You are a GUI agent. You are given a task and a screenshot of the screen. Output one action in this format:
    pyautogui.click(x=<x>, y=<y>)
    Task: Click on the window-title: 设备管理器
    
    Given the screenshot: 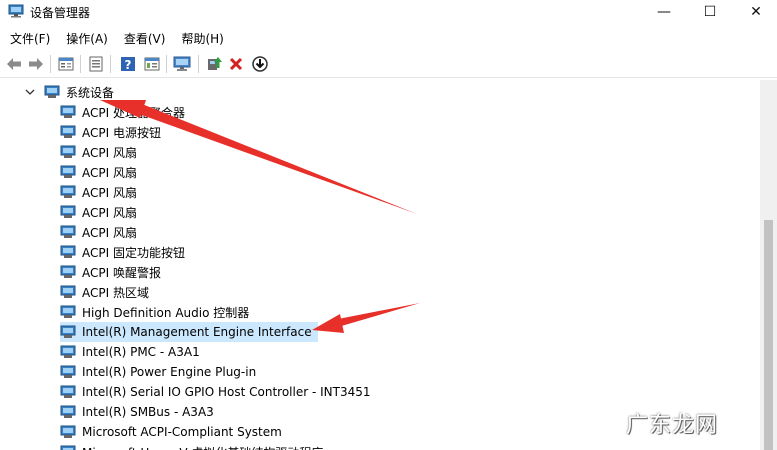 What is the action you would take?
    pyautogui.click(x=60, y=13)
    